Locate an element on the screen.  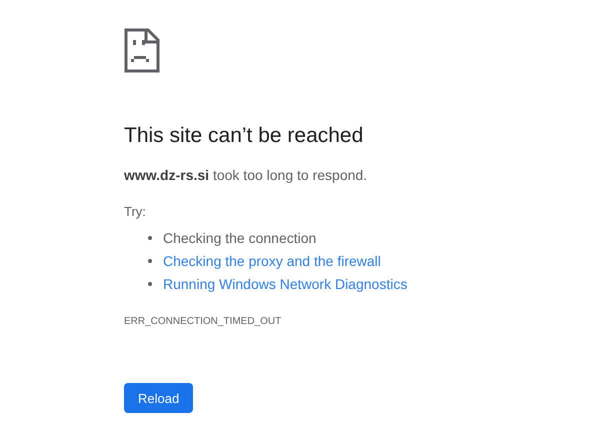
error-description: www.dz-rs.si took too long to respond. is located at coordinates (246, 175).